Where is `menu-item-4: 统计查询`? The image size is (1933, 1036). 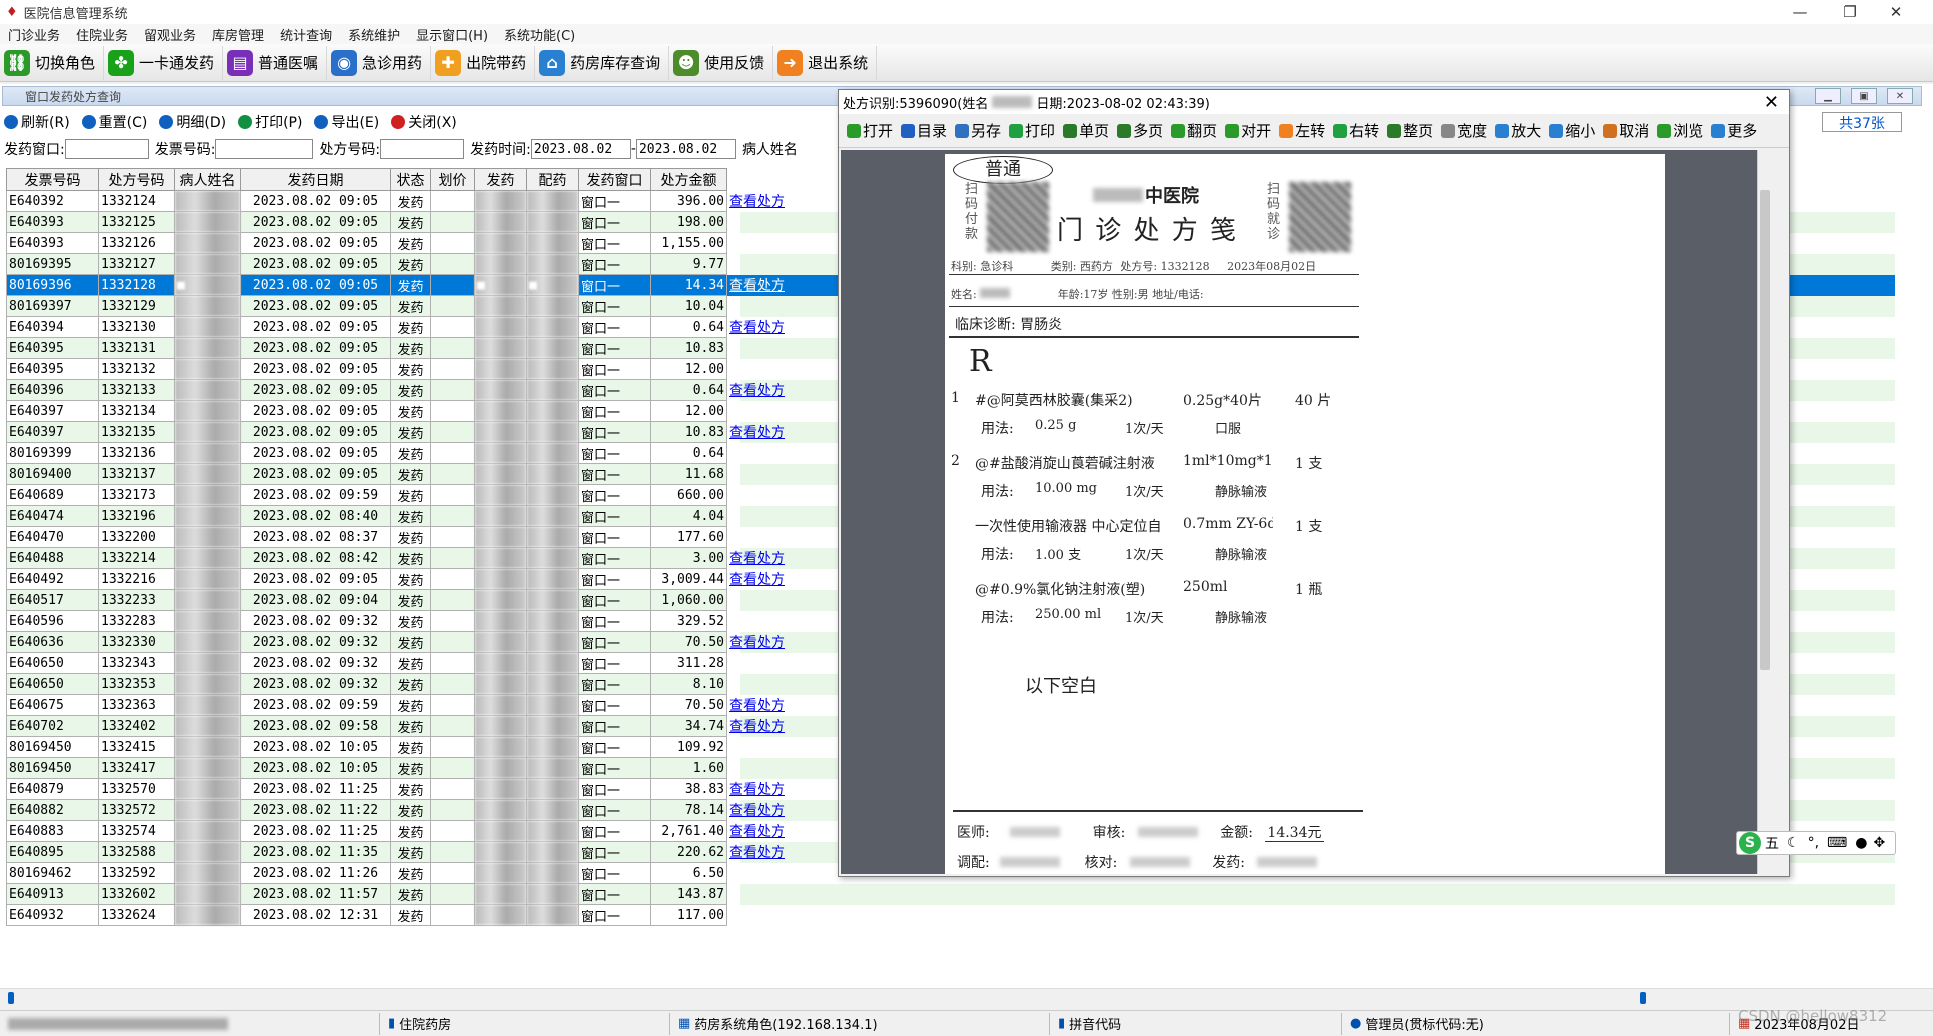
menu-item-4: 统计查询 is located at coordinates (306, 34).